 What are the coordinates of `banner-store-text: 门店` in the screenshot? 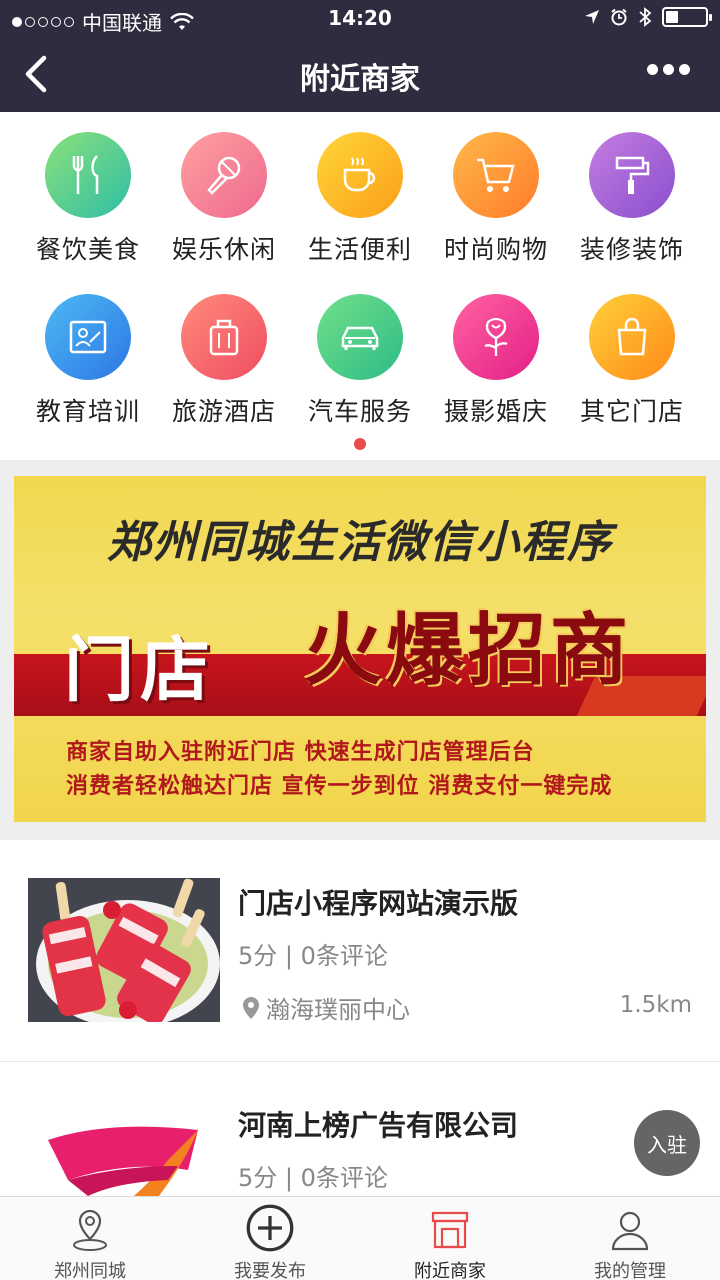 It's located at (140, 670).